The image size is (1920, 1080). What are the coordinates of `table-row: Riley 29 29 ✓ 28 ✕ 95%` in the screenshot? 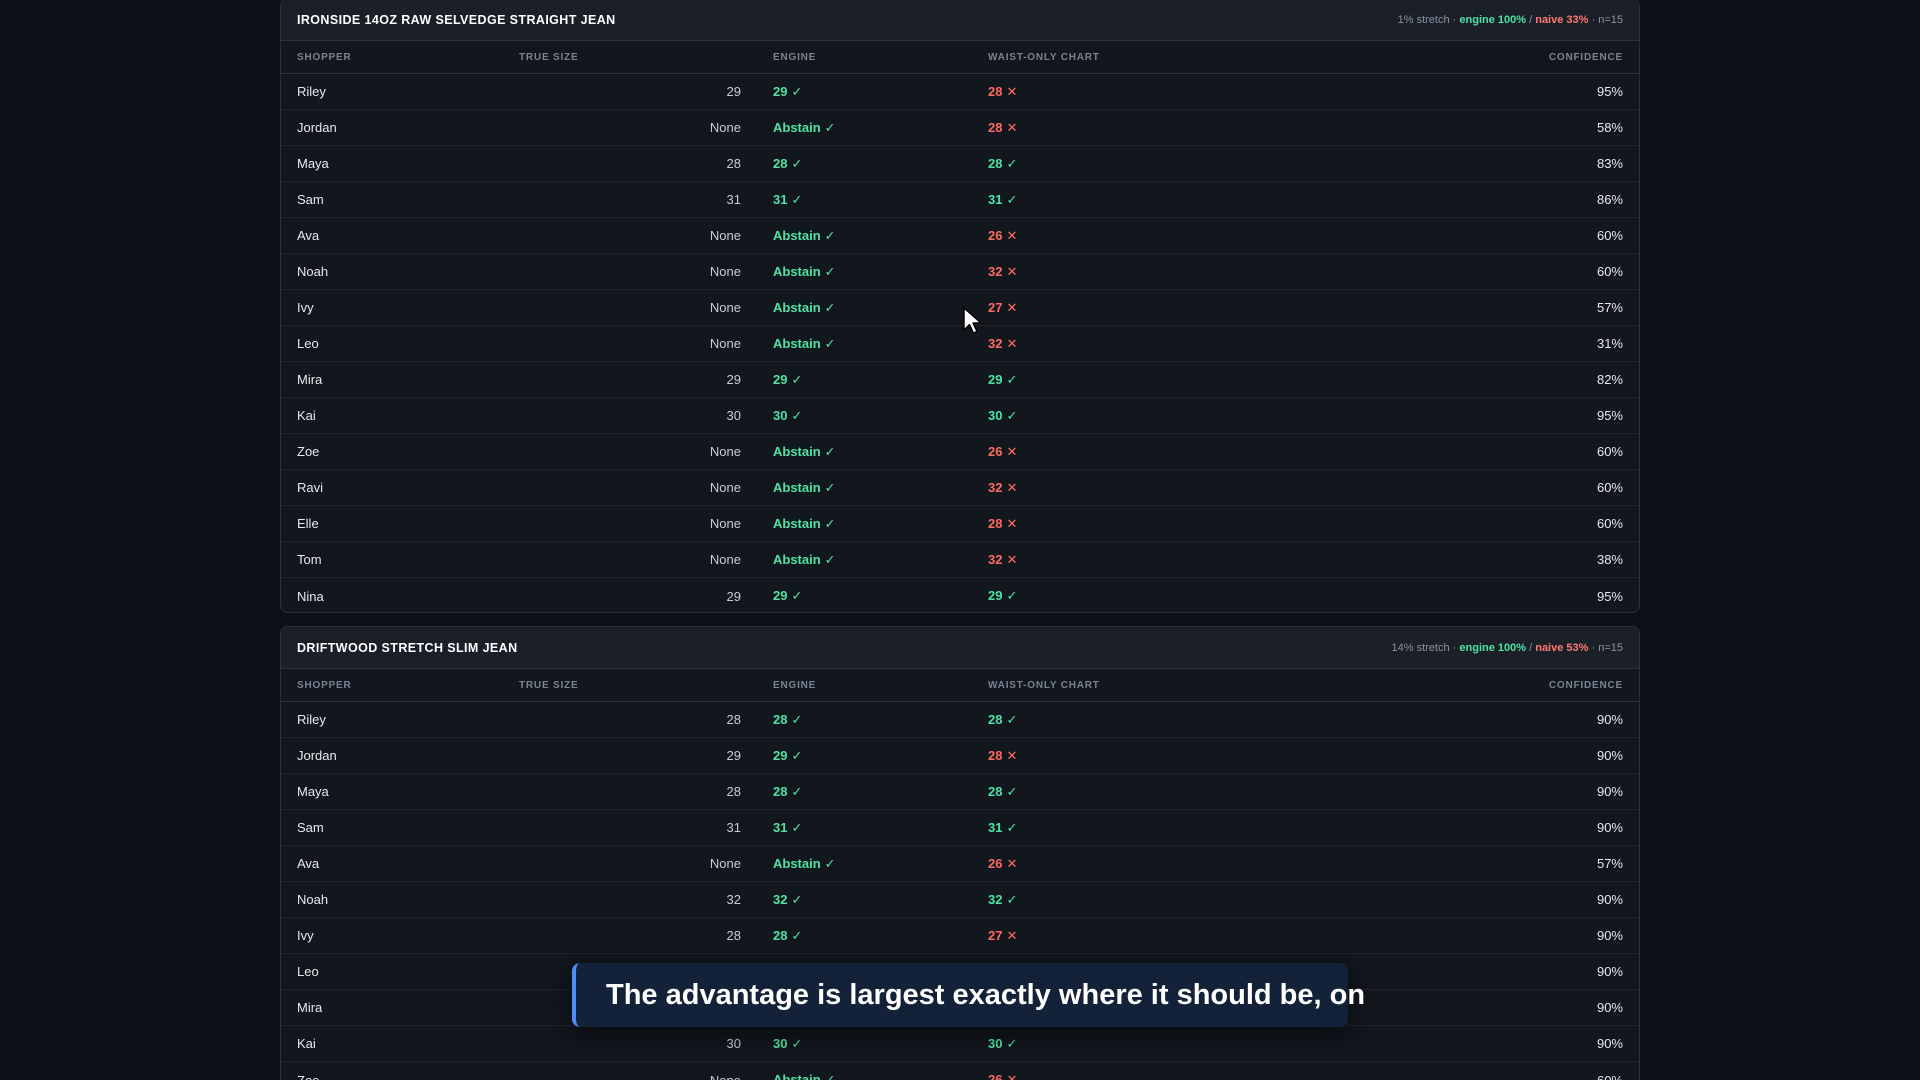 It's located at (960, 92).